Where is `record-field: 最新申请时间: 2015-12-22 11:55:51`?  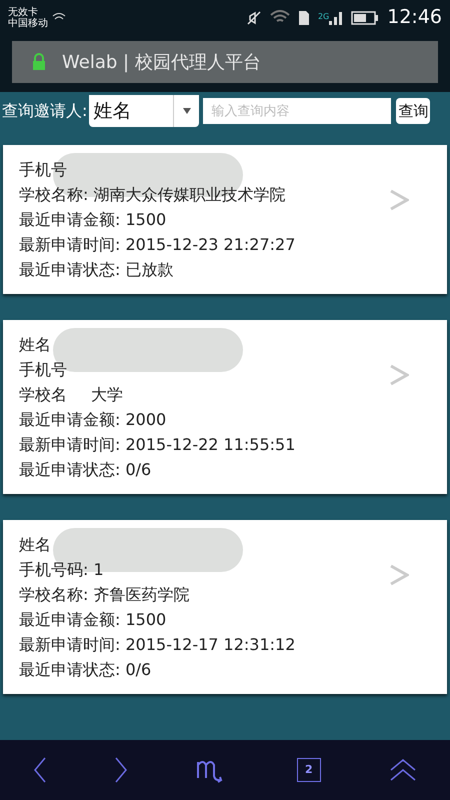
record-field: 最新申请时间: 2015-12-22 11:55:51 is located at coordinates (157, 444).